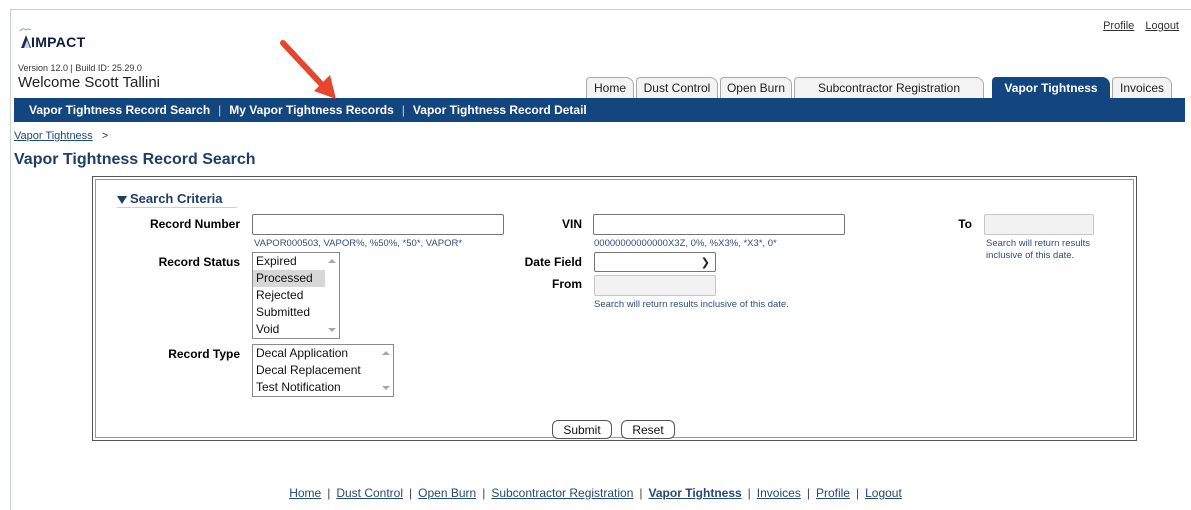 This screenshot has width=1191, height=510. I want to click on record-status-label: Record Status, so click(199, 262).